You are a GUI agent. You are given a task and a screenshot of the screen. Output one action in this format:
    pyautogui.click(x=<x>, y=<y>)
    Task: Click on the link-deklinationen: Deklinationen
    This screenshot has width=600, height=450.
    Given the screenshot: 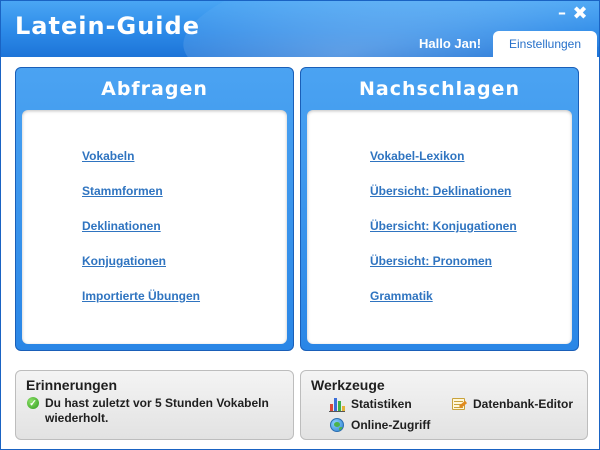 What is the action you would take?
    pyautogui.click(x=121, y=226)
    